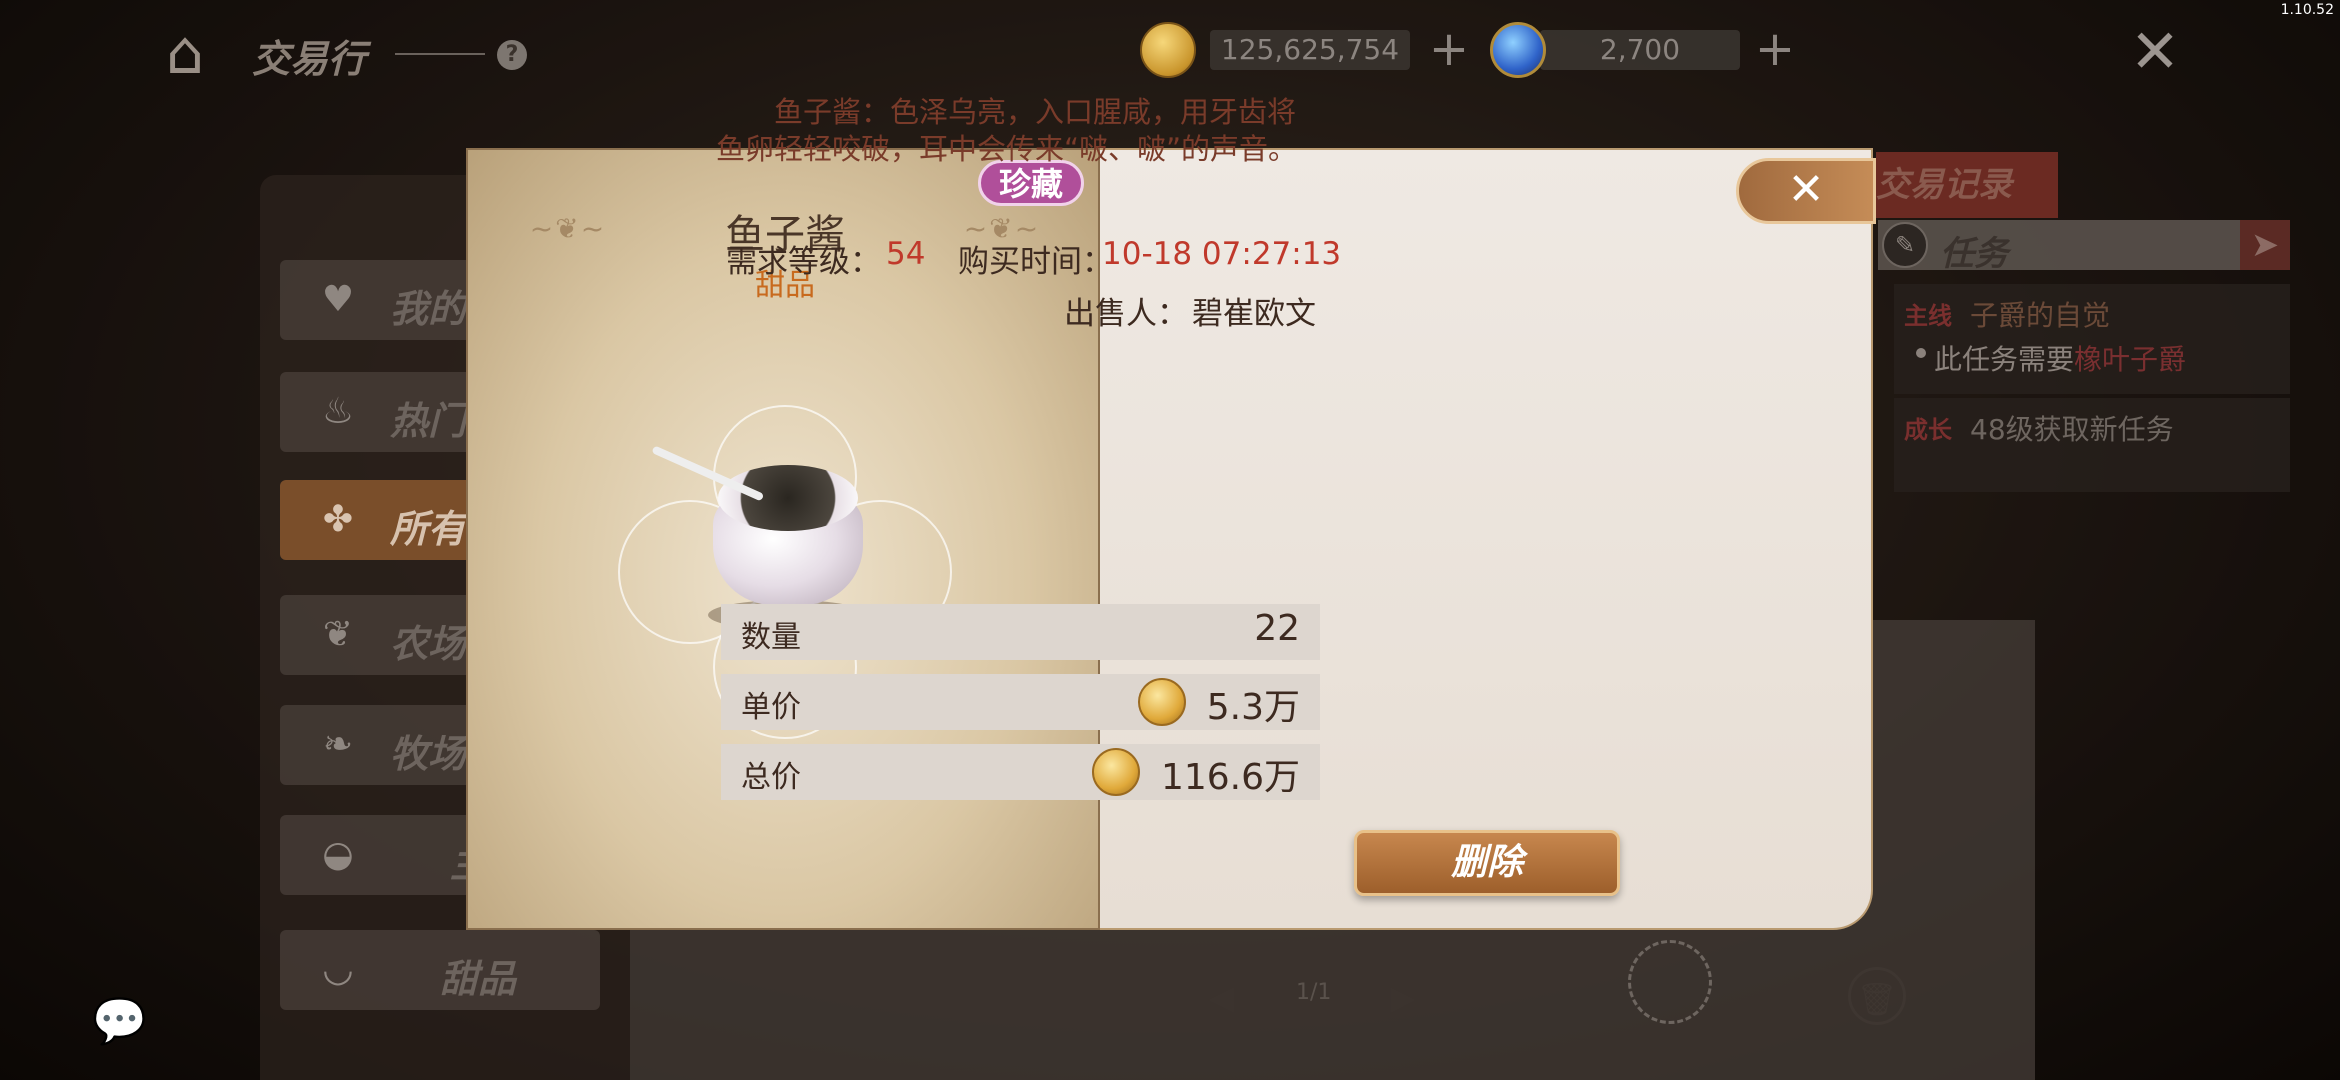 The image size is (2340, 1080). I want to click on chat-icon: 💬, so click(120, 1022).